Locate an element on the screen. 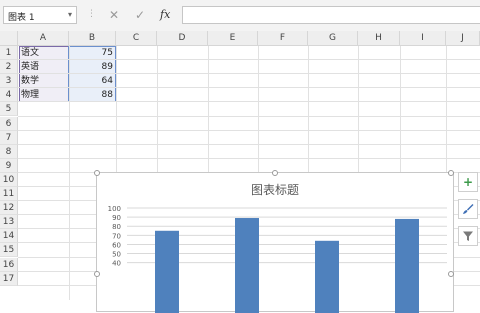 This screenshot has height=313, width=480. cancel-icon: ✕ is located at coordinates (114, 15).